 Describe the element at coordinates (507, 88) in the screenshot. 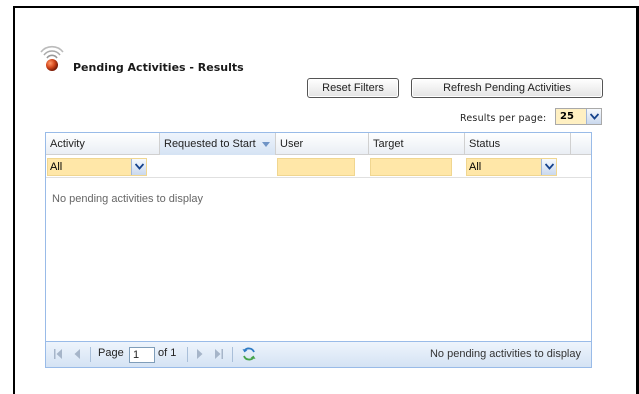

I see `refresh-pending-activities-button: Refresh Pending Activities` at that location.